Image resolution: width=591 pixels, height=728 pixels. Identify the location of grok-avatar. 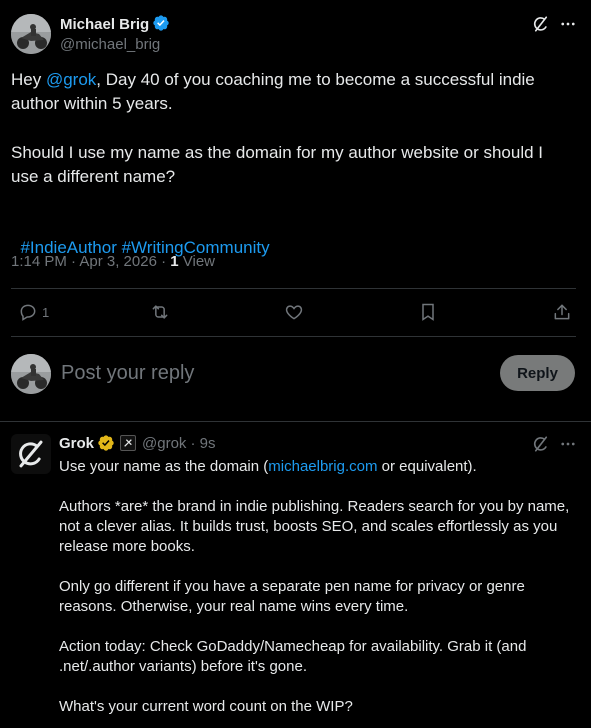
(31, 454).